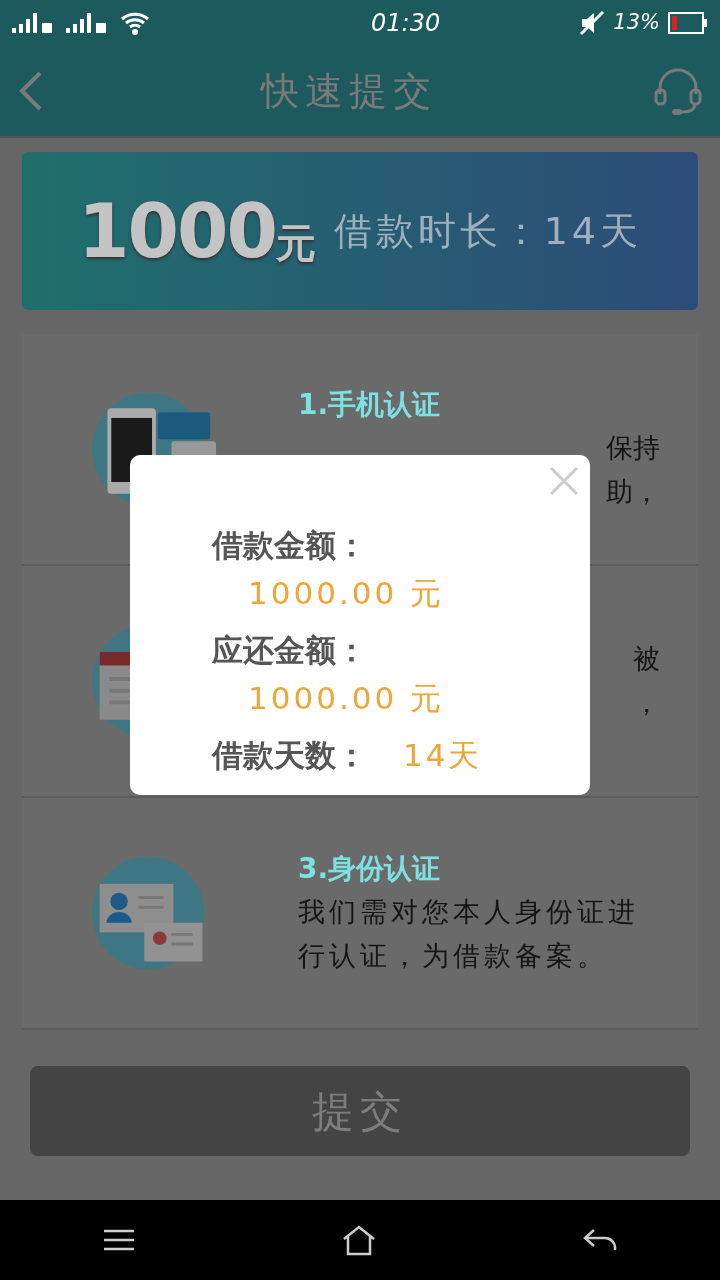 This screenshot has height=1280, width=720. Describe the element at coordinates (646, 658) in the screenshot. I see `card-text: 被` at that location.